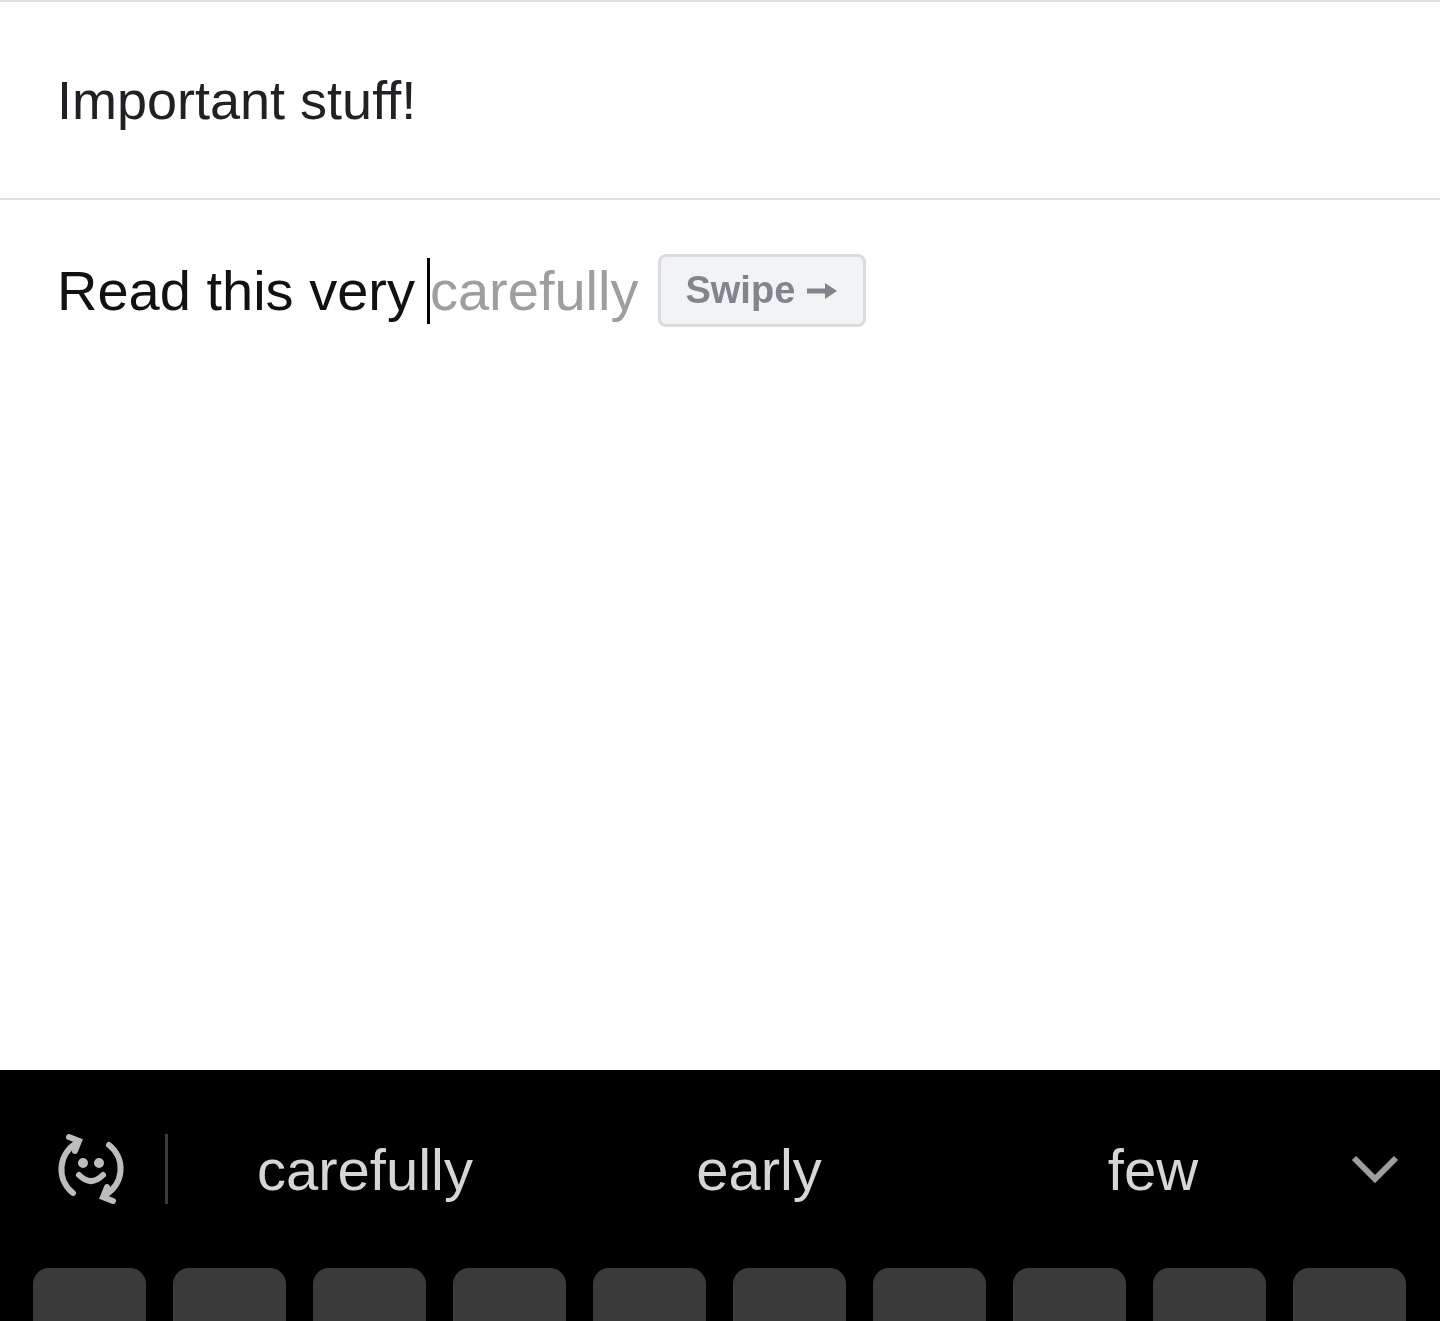 The height and width of the screenshot is (1321, 1440). I want to click on suggestion-word: carefully, so click(365, 1169).